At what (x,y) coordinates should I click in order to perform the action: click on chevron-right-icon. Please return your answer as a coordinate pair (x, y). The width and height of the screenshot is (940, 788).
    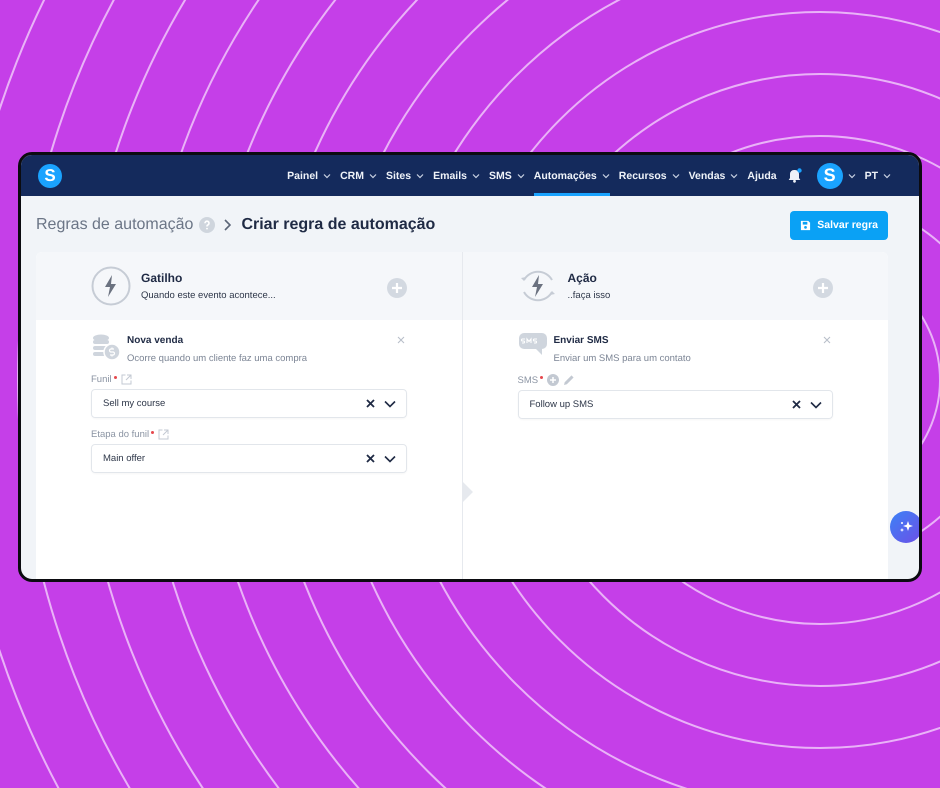
    Looking at the image, I should click on (227, 225).